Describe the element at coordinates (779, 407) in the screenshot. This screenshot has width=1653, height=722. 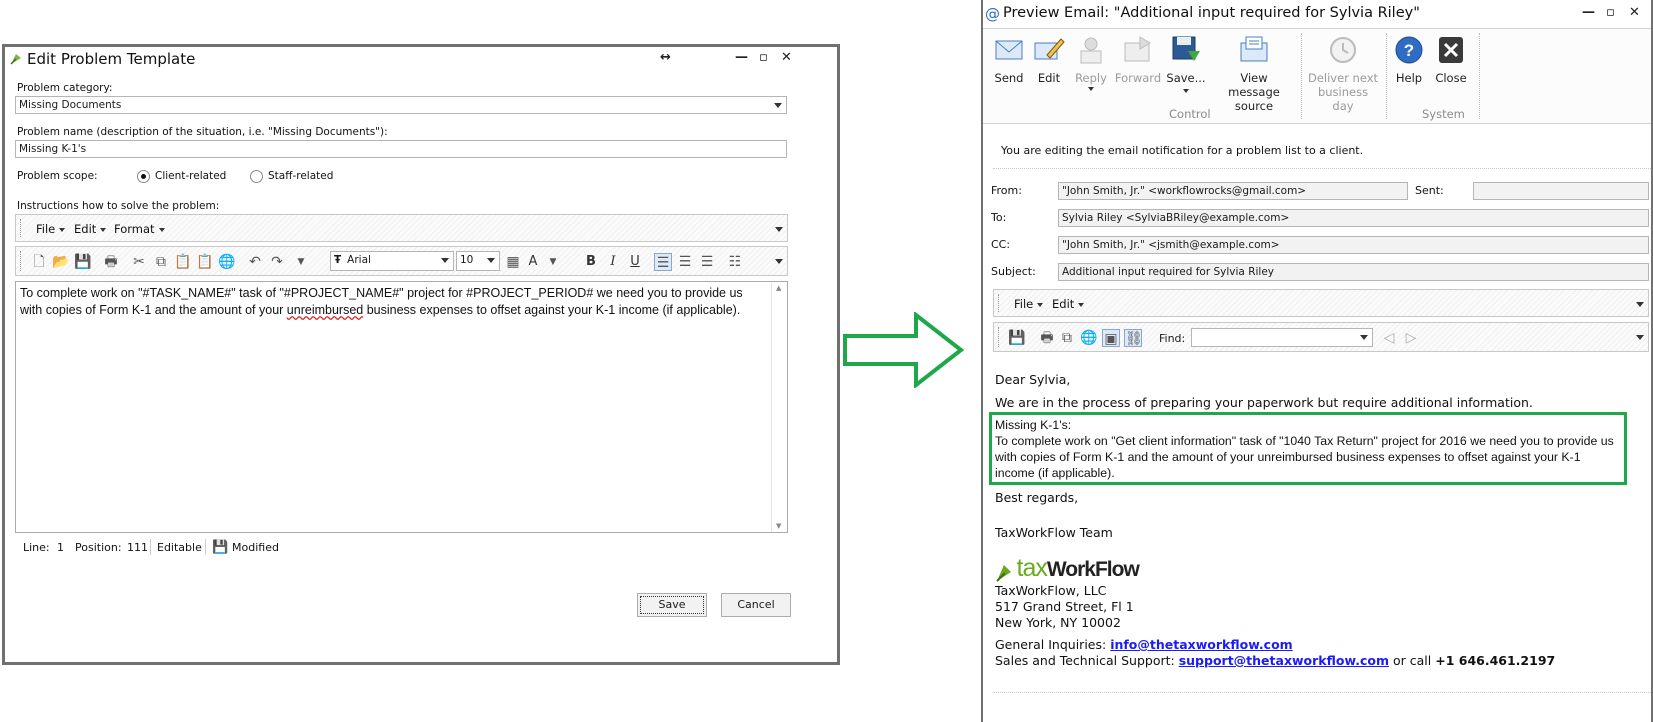
I see `editor-scrollbar: ▲ ▼` at that location.